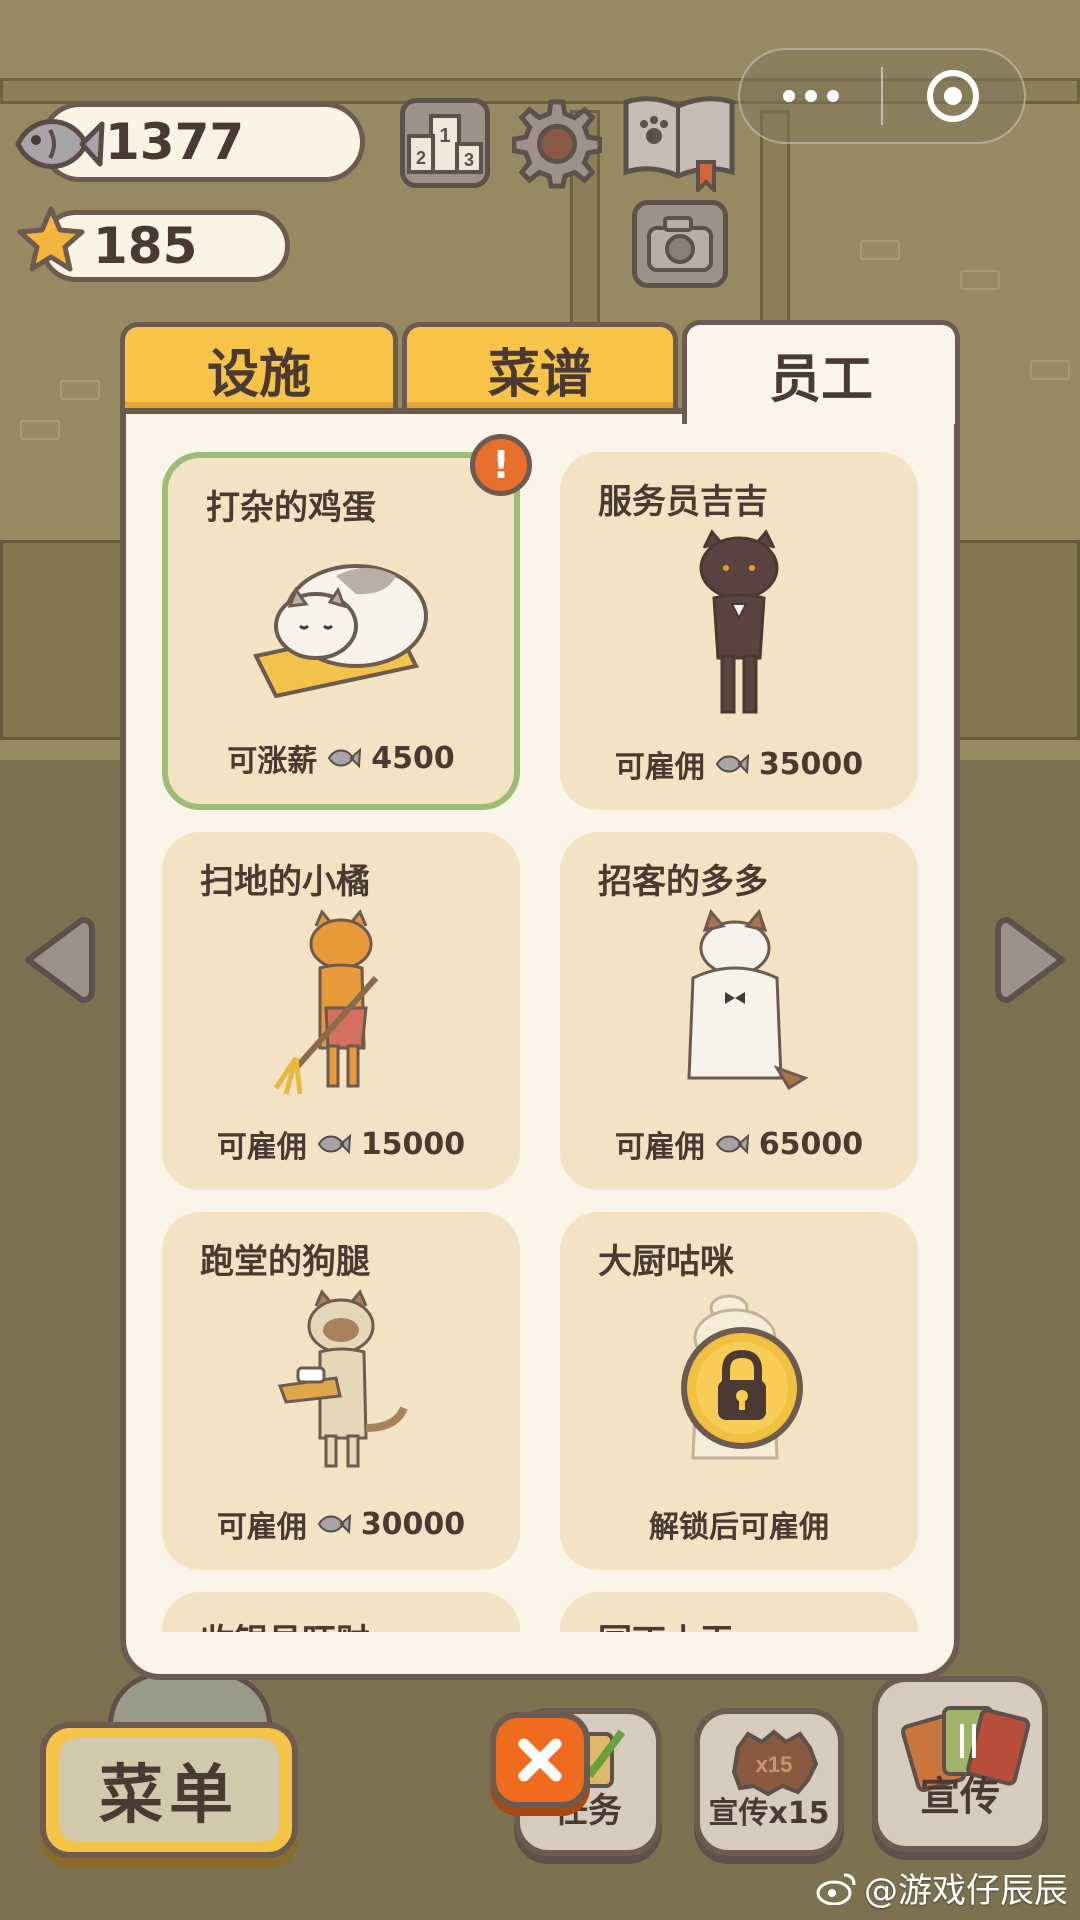 The width and height of the screenshot is (1080, 1920). I want to click on staff-price-row: 可雇佣 30000, so click(341, 1524).